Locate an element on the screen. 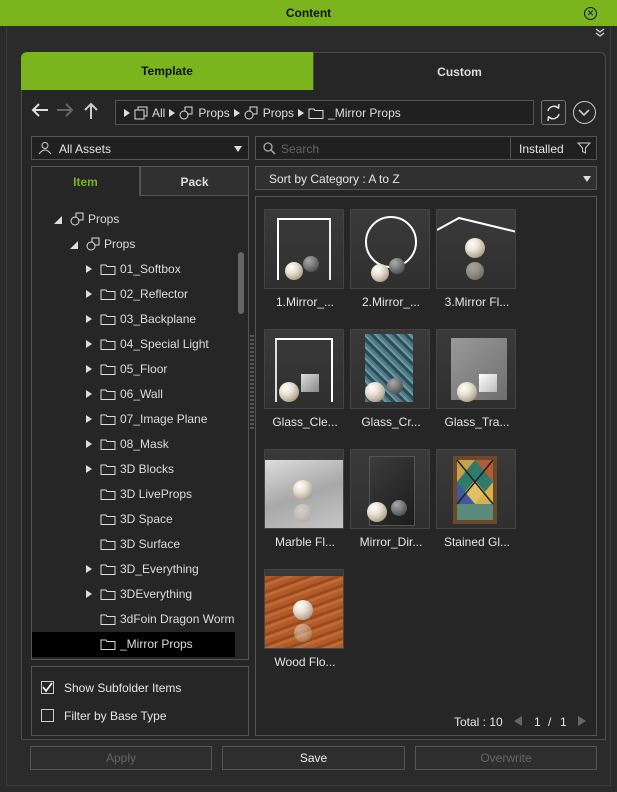  installed-label: Installed is located at coordinates (541, 149).